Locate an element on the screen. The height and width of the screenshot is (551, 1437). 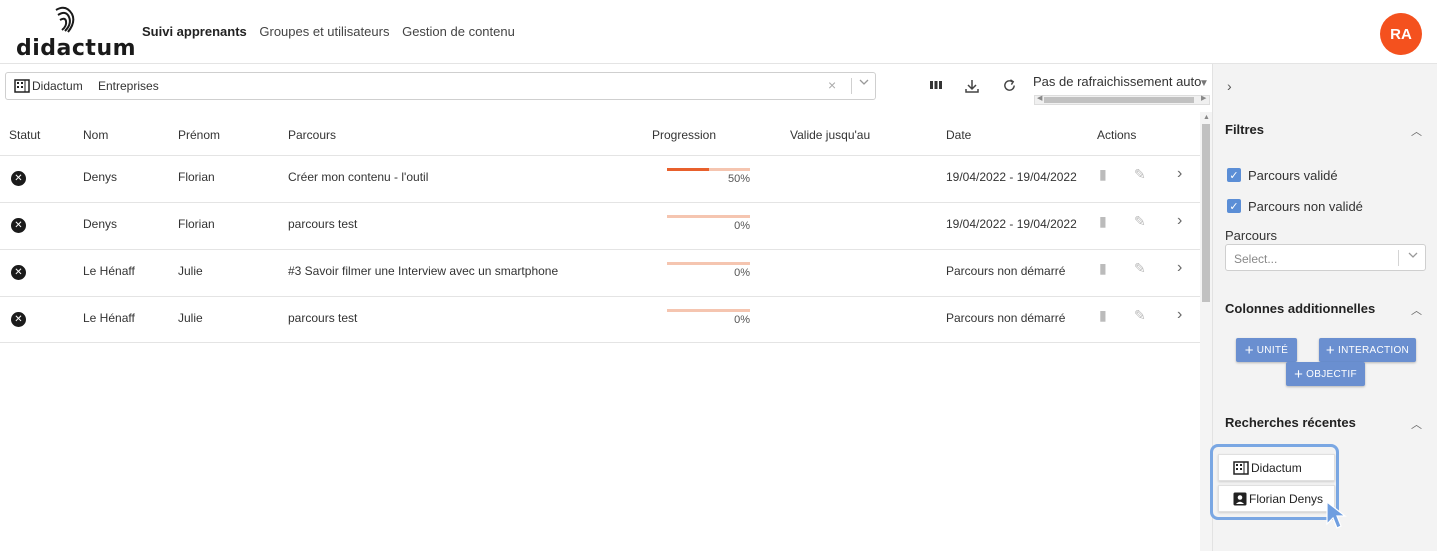
add-unite-button: + UNITÉ is located at coordinates (1266, 350).